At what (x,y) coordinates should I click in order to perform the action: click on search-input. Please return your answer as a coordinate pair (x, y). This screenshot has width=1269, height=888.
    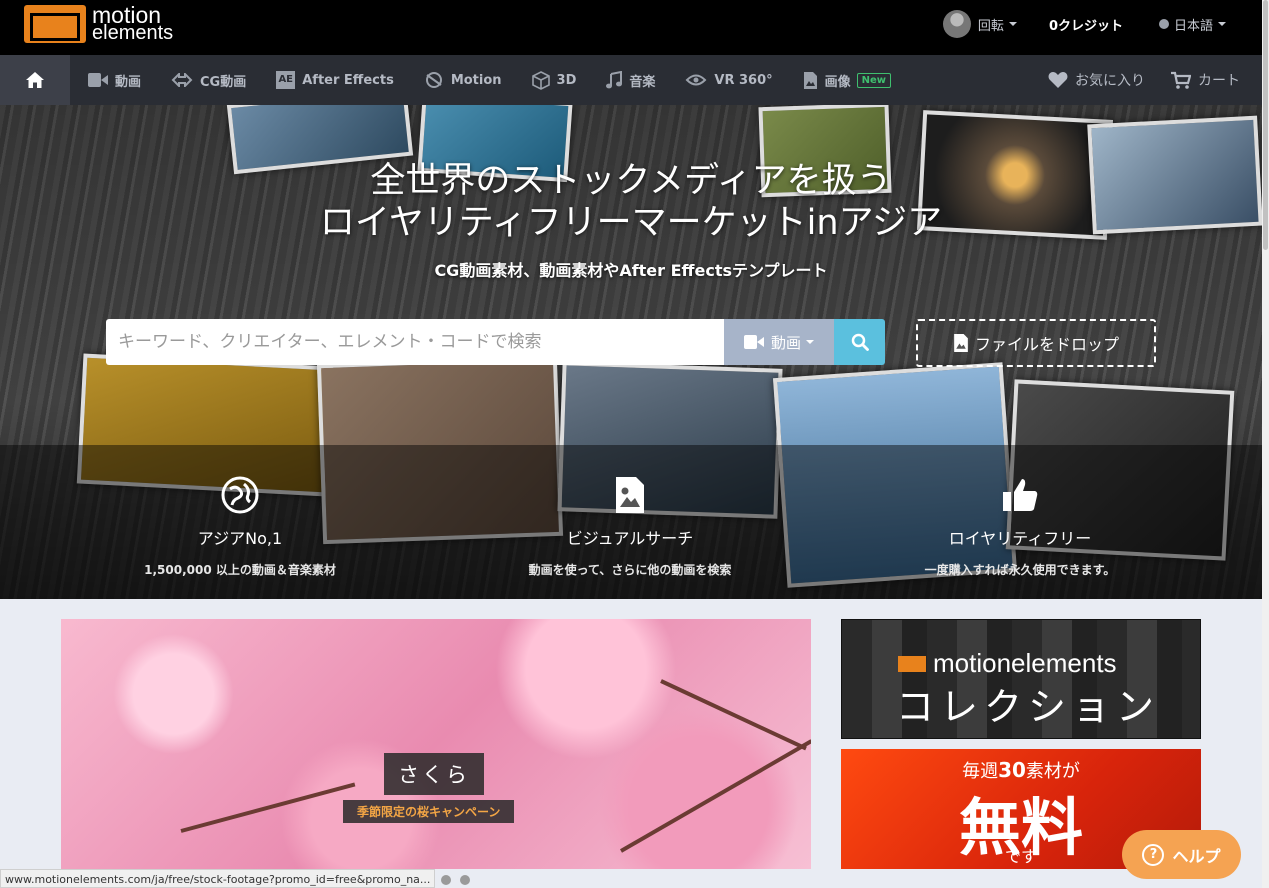
    Looking at the image, I should click on (415, 342).